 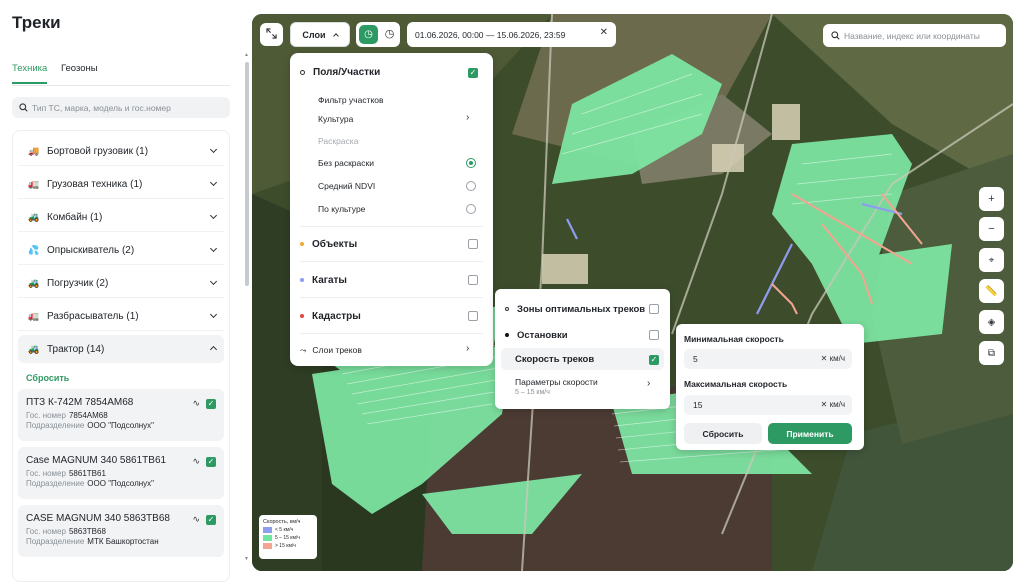 I want to click on category-label: Разбрасыватель (1), so click(x=93, y=316).